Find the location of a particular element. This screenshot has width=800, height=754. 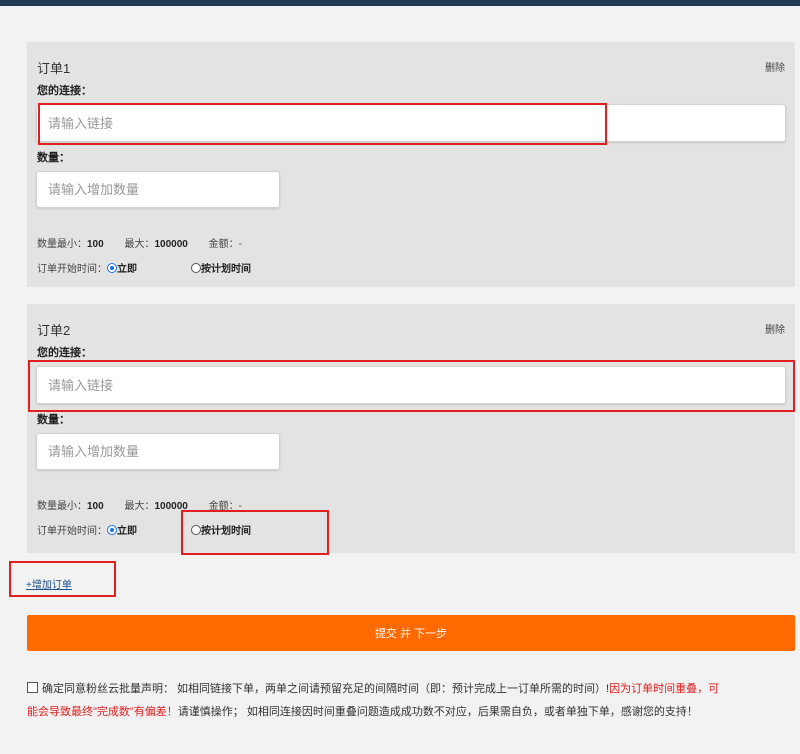

submit-next-button: 提交 并 下一步 is located at coordinates (411, 633).